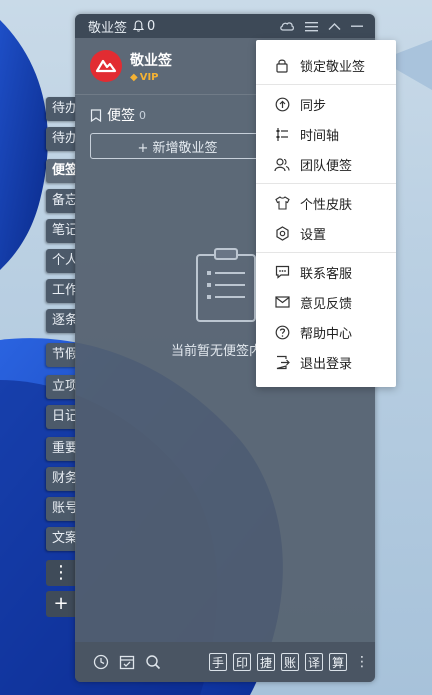 The width and height of the screenshot is (432, 695). I want to click on bell-icon, so click(139, 26).